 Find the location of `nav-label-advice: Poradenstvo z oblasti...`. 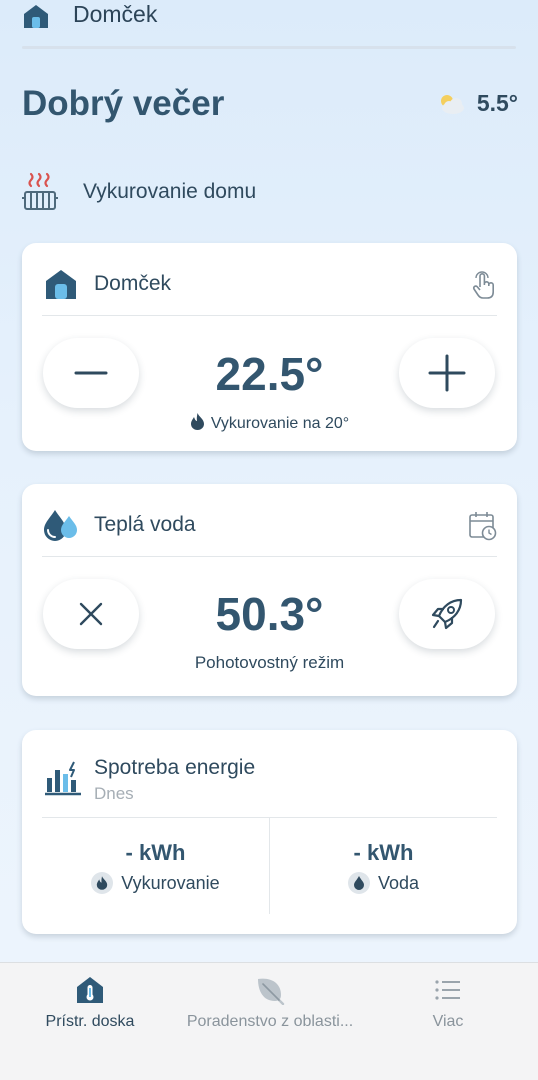

nav-label-advice: Poradenstvo z oblasti... is located at coordinates (270, 1021).